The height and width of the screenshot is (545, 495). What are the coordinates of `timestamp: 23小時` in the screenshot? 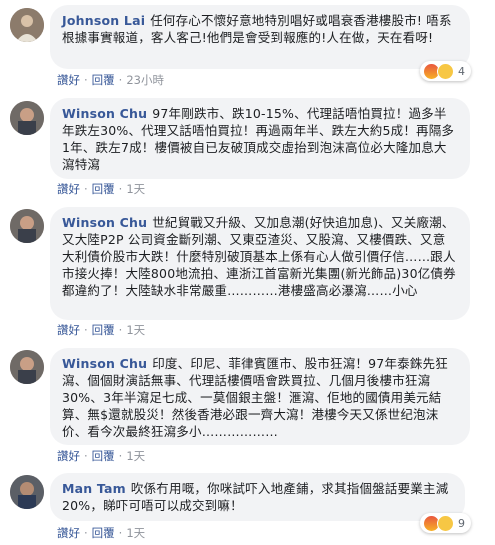 It's located at (145, 80).